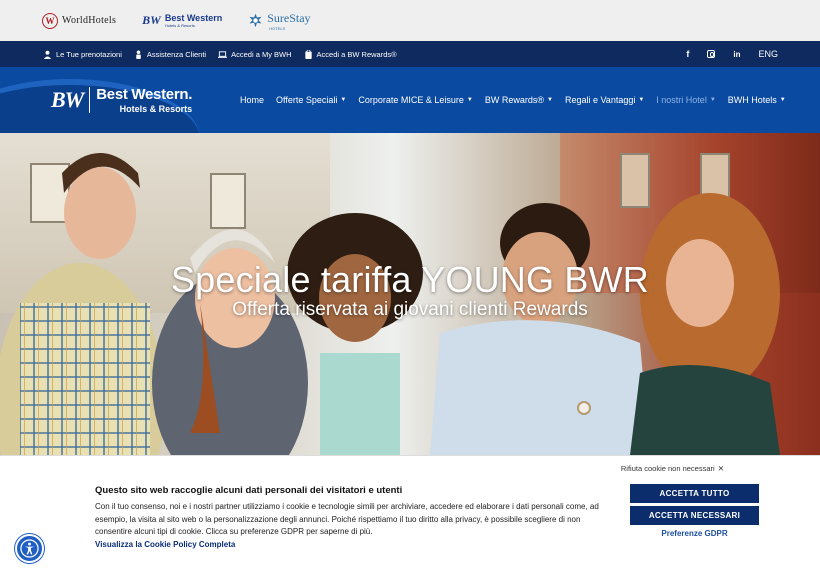 This screenshot has width=820, height=577. I want to click on worldhotels-logo: W WorldHotels, so click(79, 20).